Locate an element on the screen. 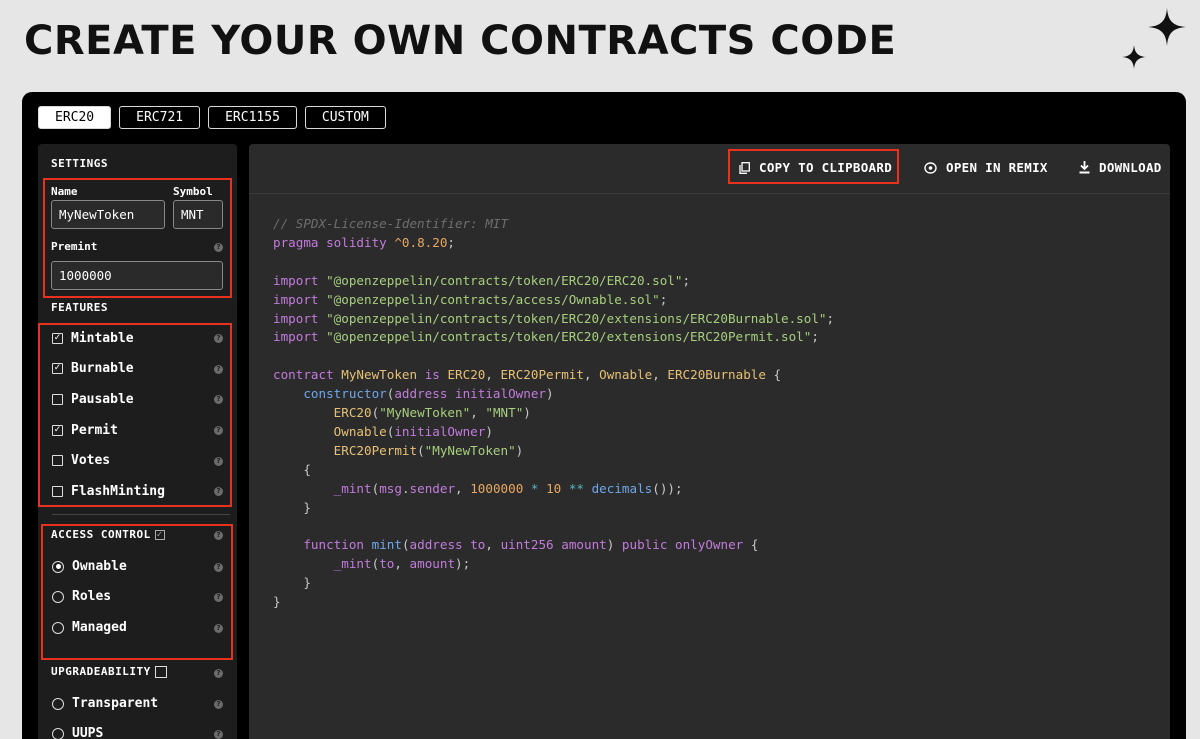 The height and width of the screenshot is (739, 1200). upgrade-transparent: Transparent is located at coordinates (105, 703).